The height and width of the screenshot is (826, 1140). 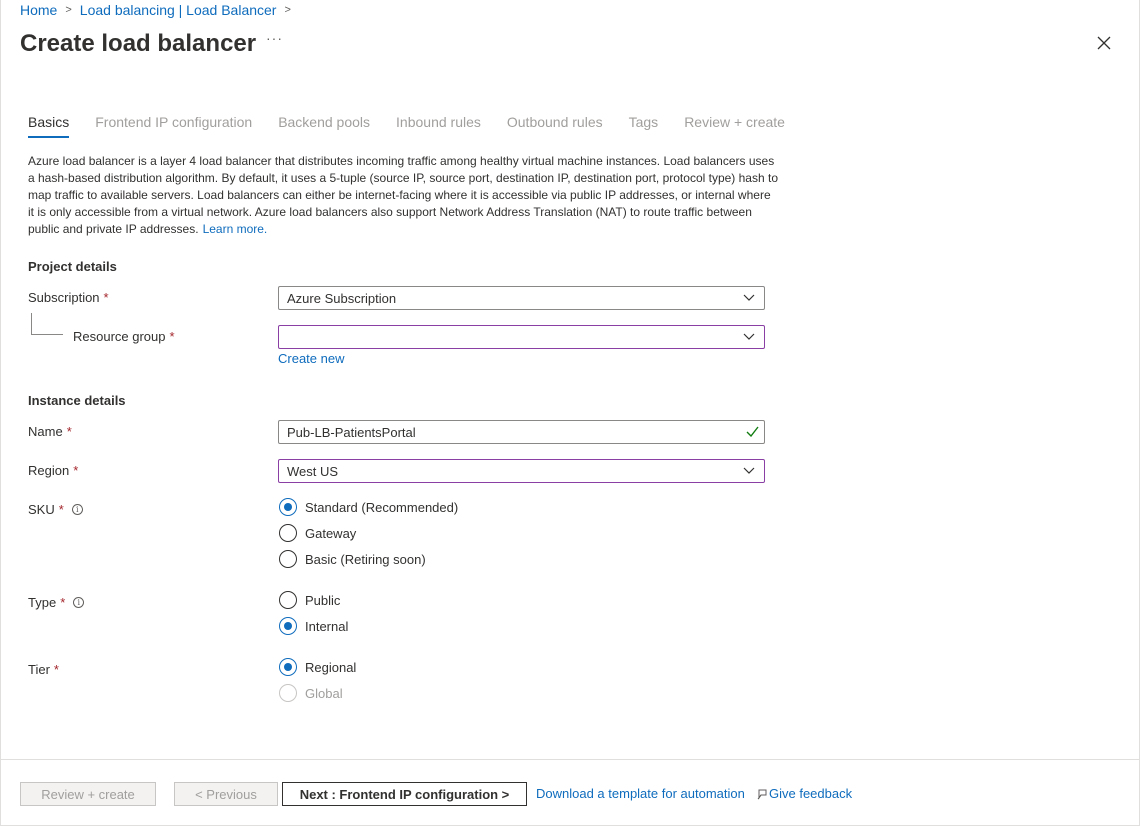 What do you see at coordinates (327, 626) in the screenshot?
I see `type-radio-label: Internal` at bounding box center [327, 626].